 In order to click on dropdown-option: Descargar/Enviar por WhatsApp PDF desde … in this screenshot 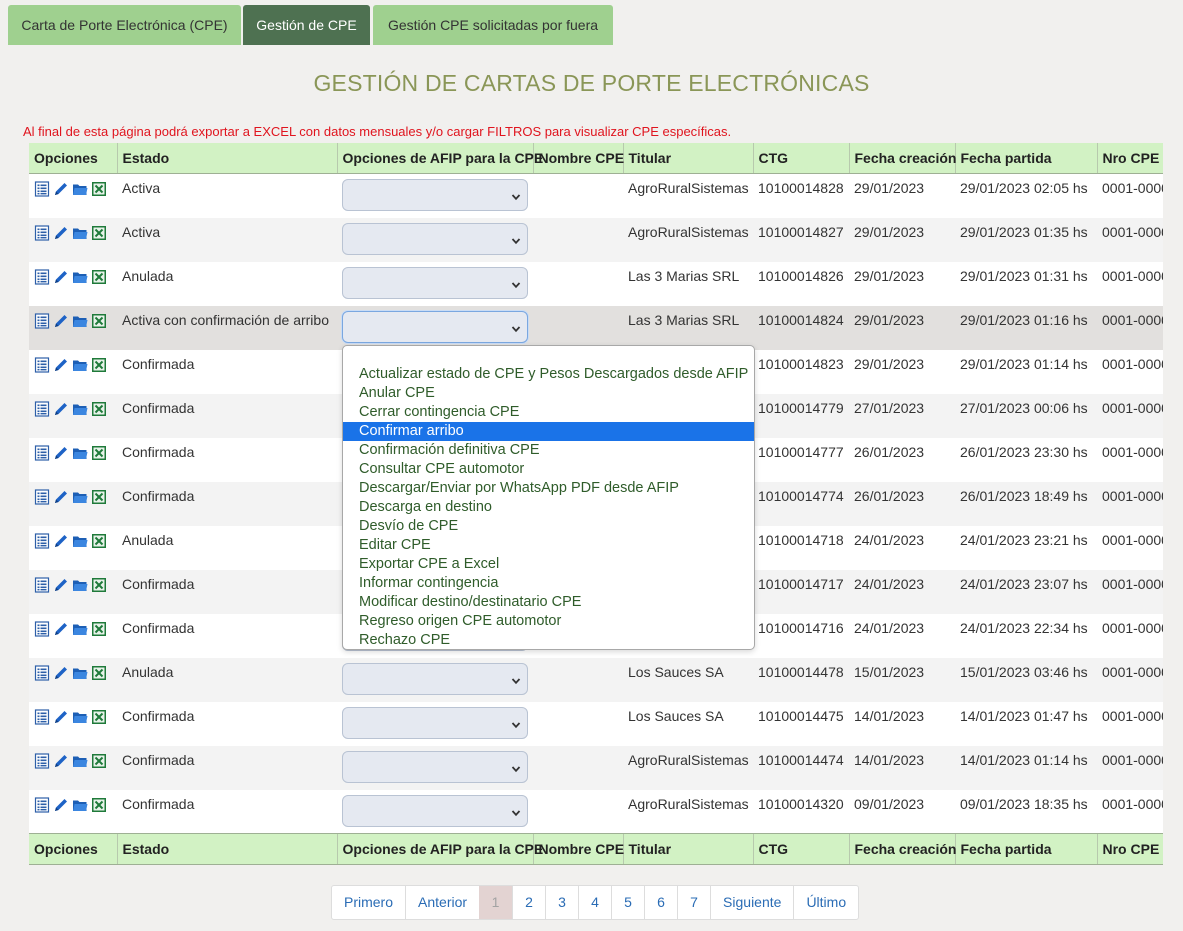, I will do `click(548, 488)`.